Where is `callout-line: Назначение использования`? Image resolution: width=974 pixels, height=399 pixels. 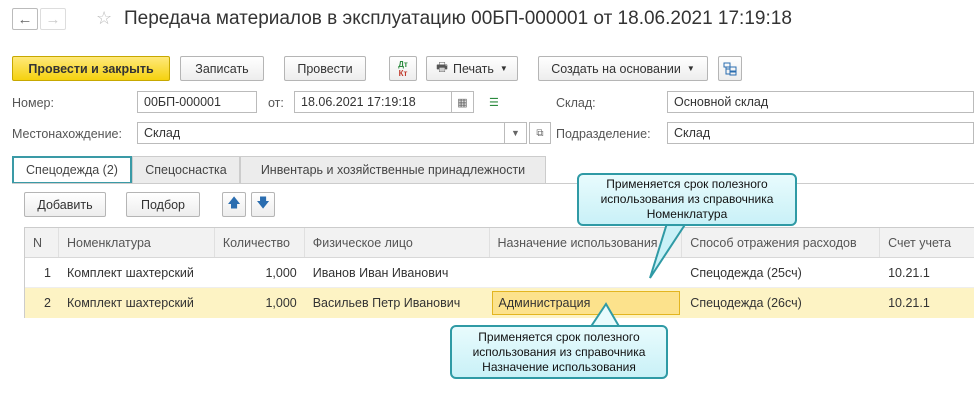 callout-line: Назначение использования is located at coordinates (559, 366).